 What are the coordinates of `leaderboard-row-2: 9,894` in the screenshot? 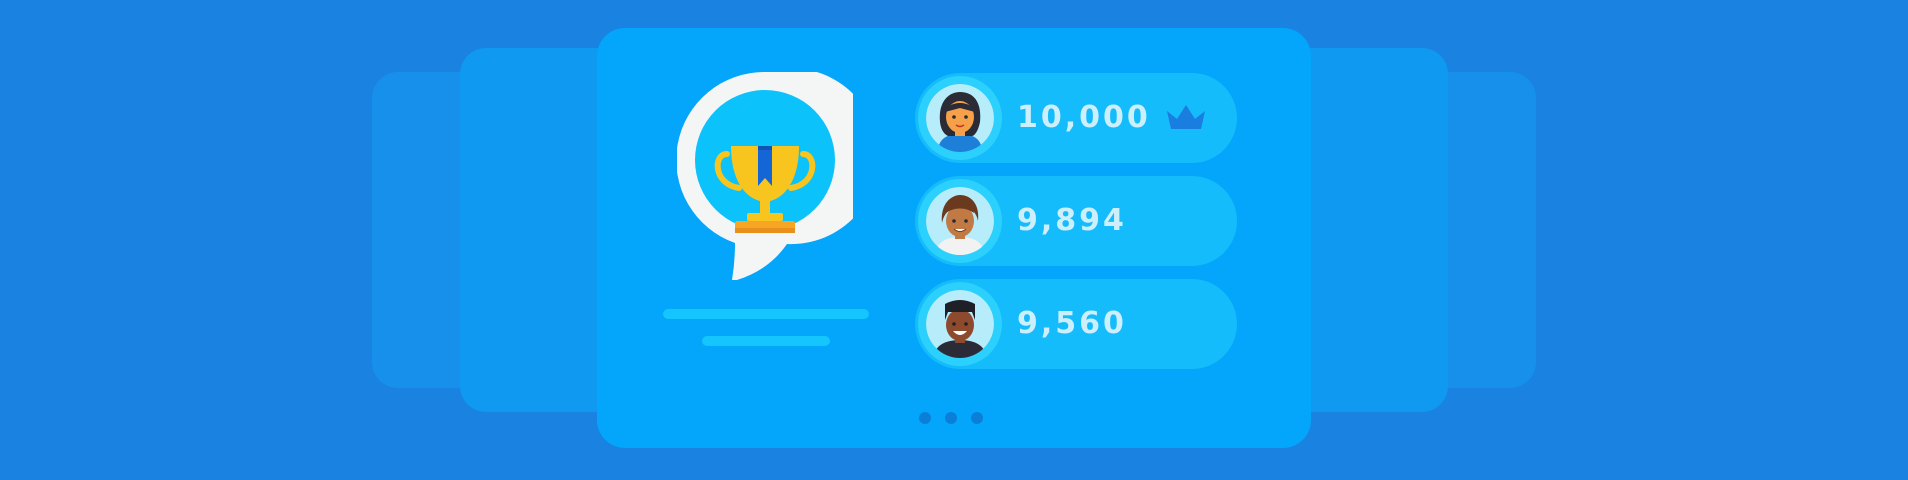 It's located at (1076, 221).